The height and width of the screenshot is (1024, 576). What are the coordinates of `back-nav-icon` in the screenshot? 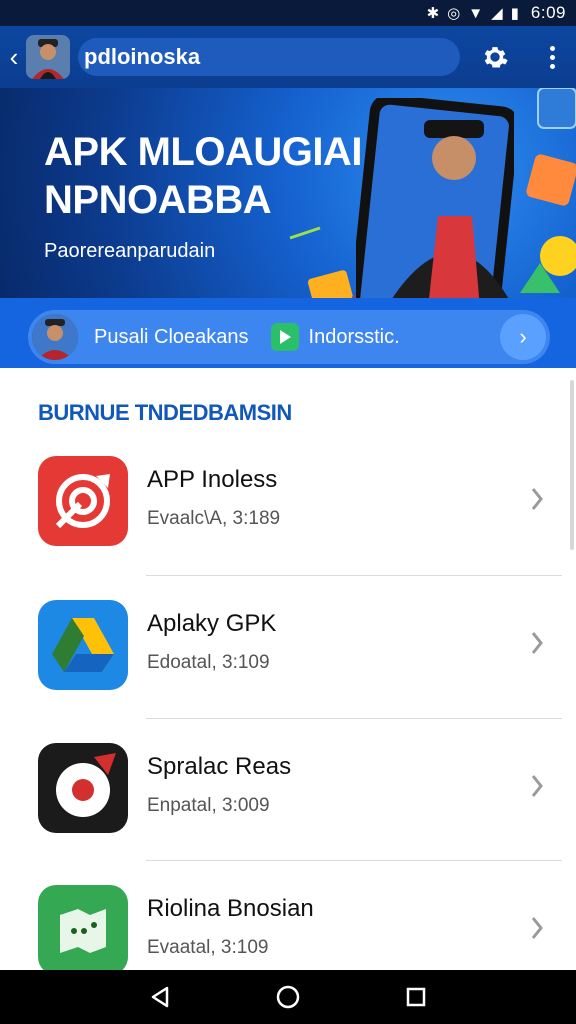 It's located at (160, 997).